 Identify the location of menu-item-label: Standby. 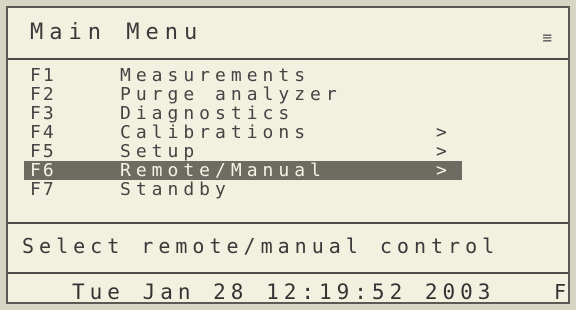
(175, 189).